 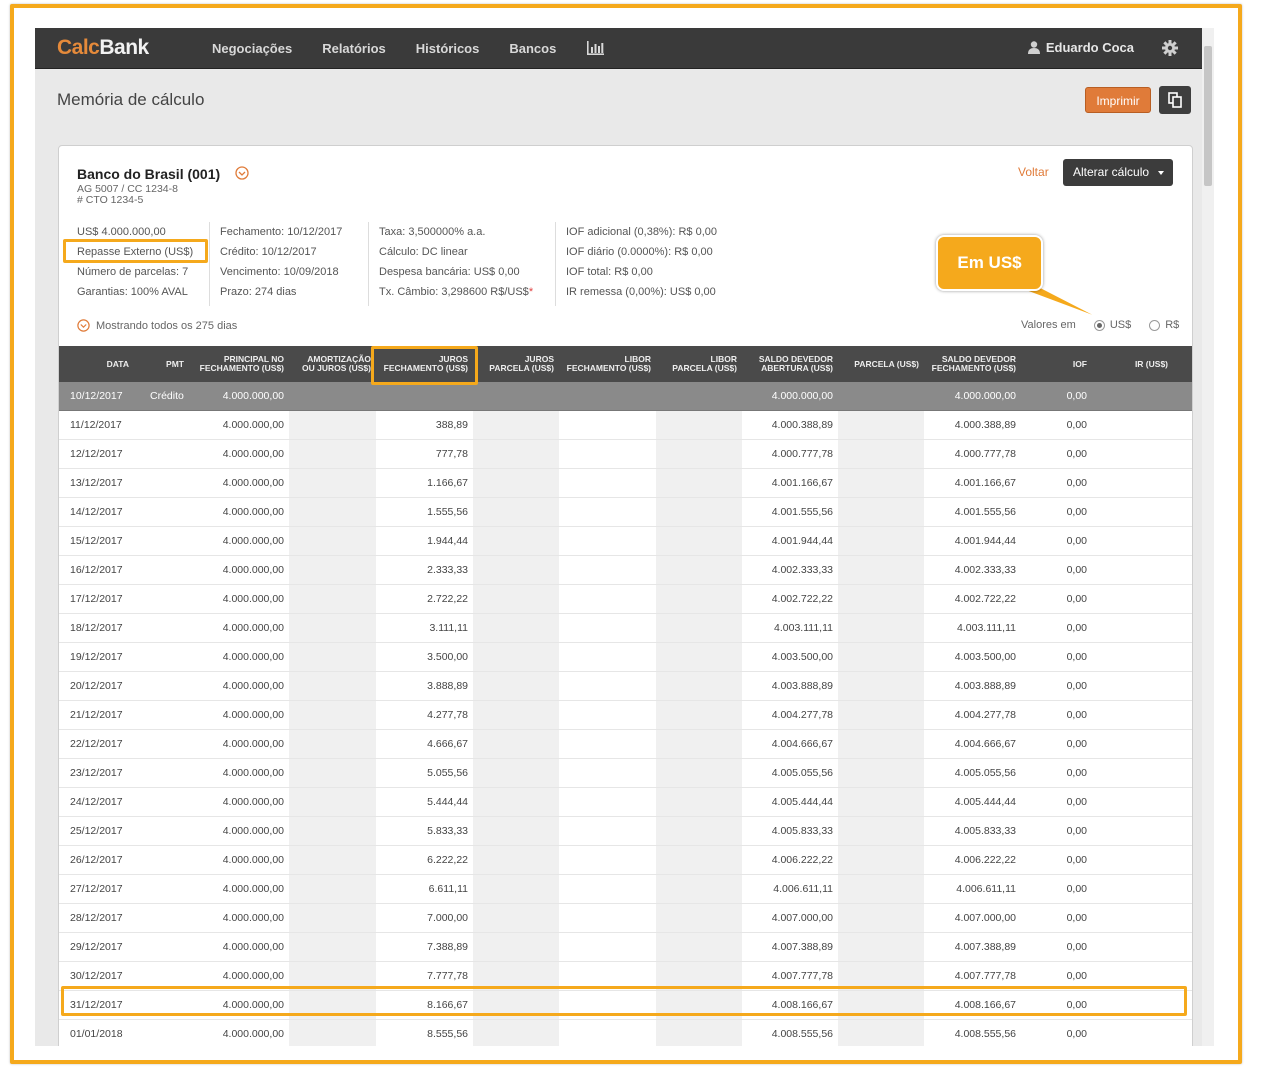 I want to click on cell-saldo-abertura: 4.007.388,89, so click(x=802, y=947).